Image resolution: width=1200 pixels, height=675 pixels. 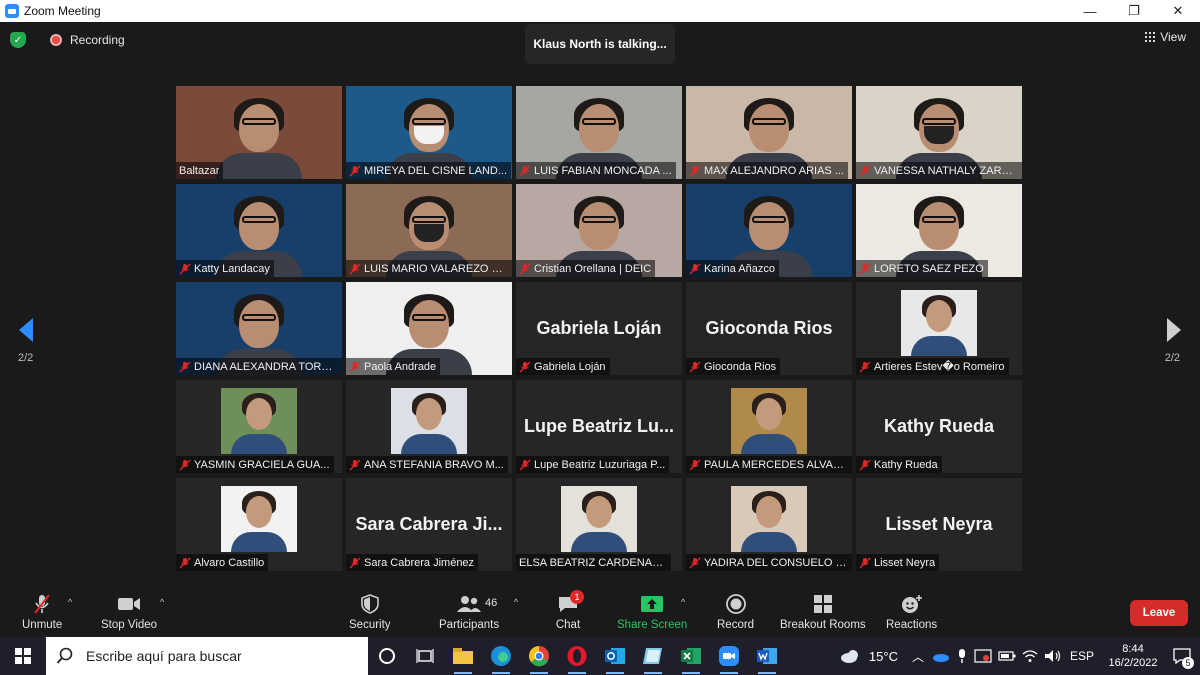 I want to click on video-camera-icon, so click(x=129, y=604).